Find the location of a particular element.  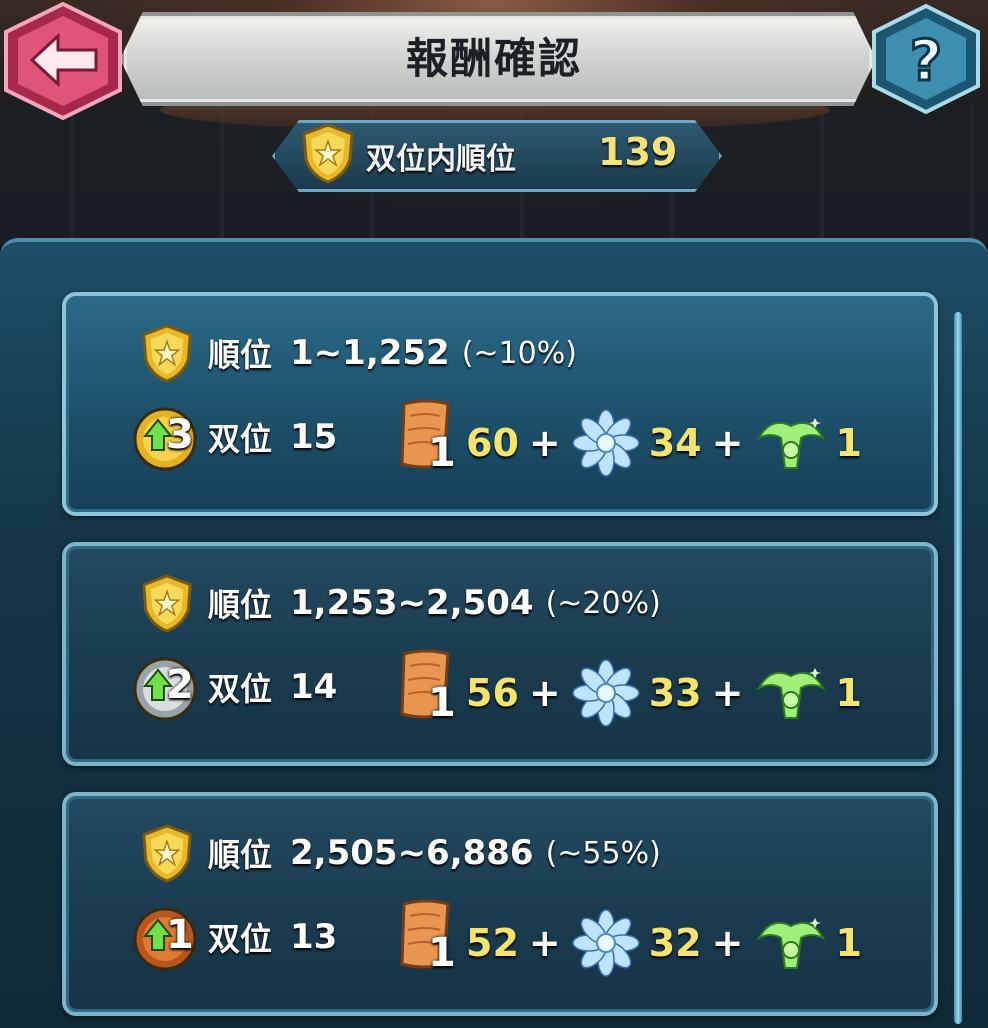

page-title: 報酬確認 is located at coordinates (493, 58).